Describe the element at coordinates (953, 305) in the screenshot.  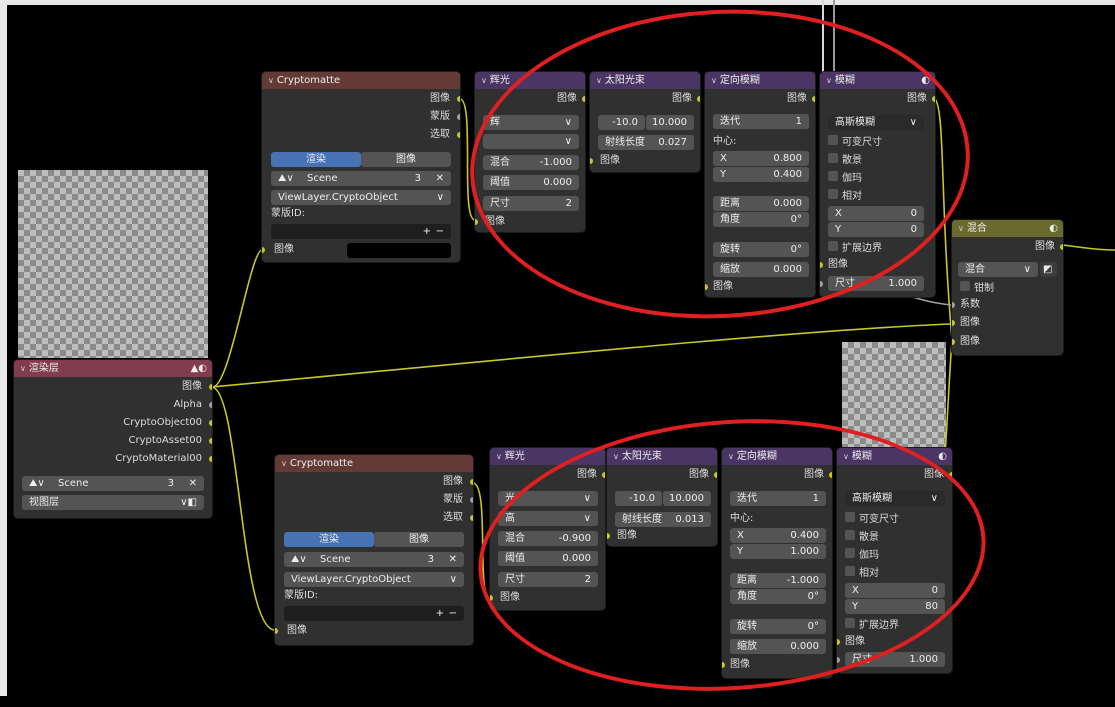
I see `input-socket-fac` at that location.